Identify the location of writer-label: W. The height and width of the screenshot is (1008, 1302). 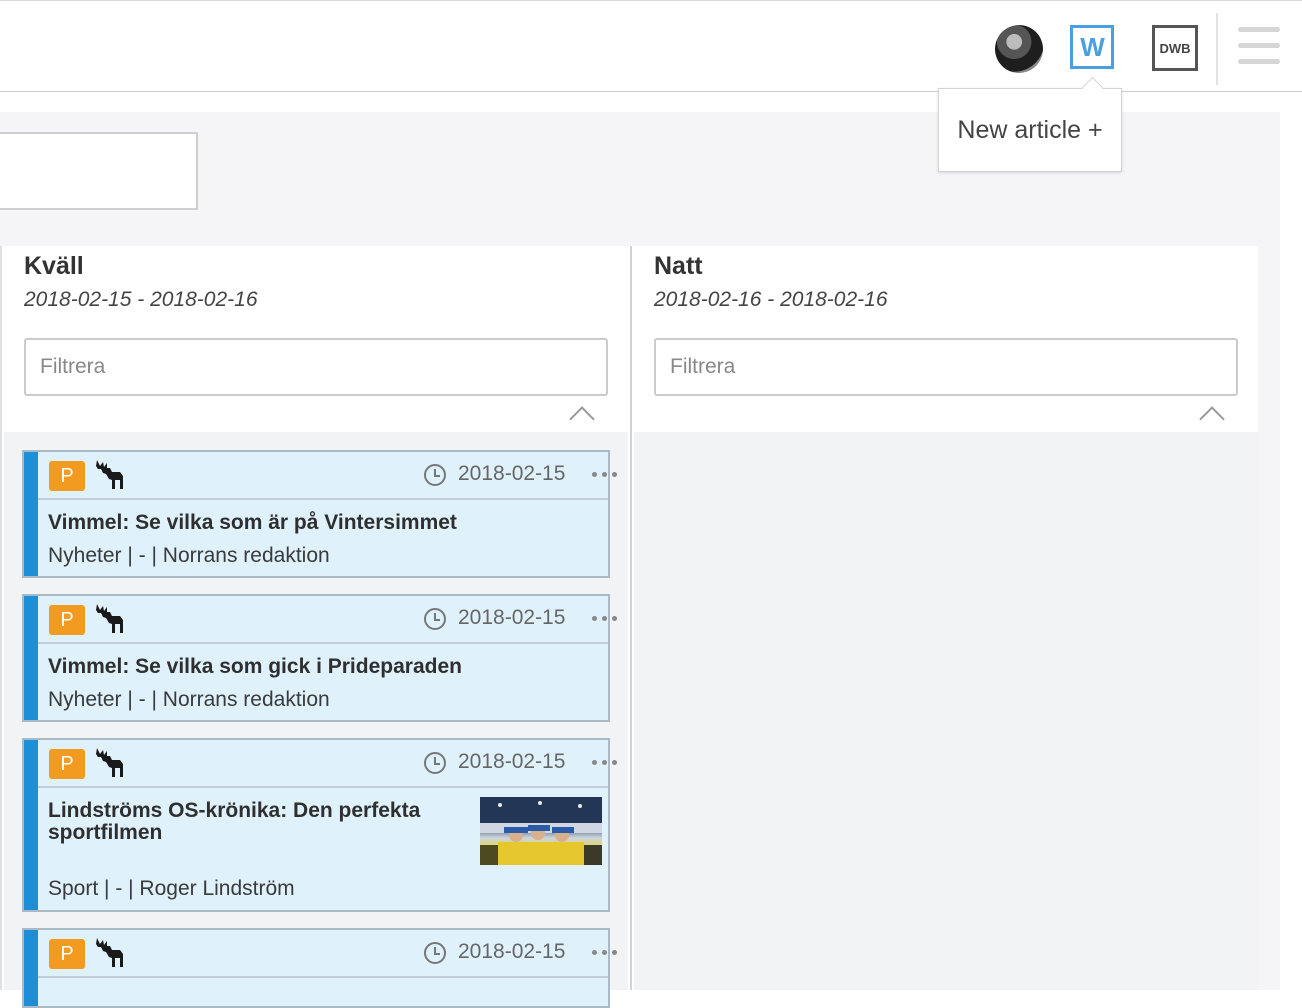
(1092, 46).